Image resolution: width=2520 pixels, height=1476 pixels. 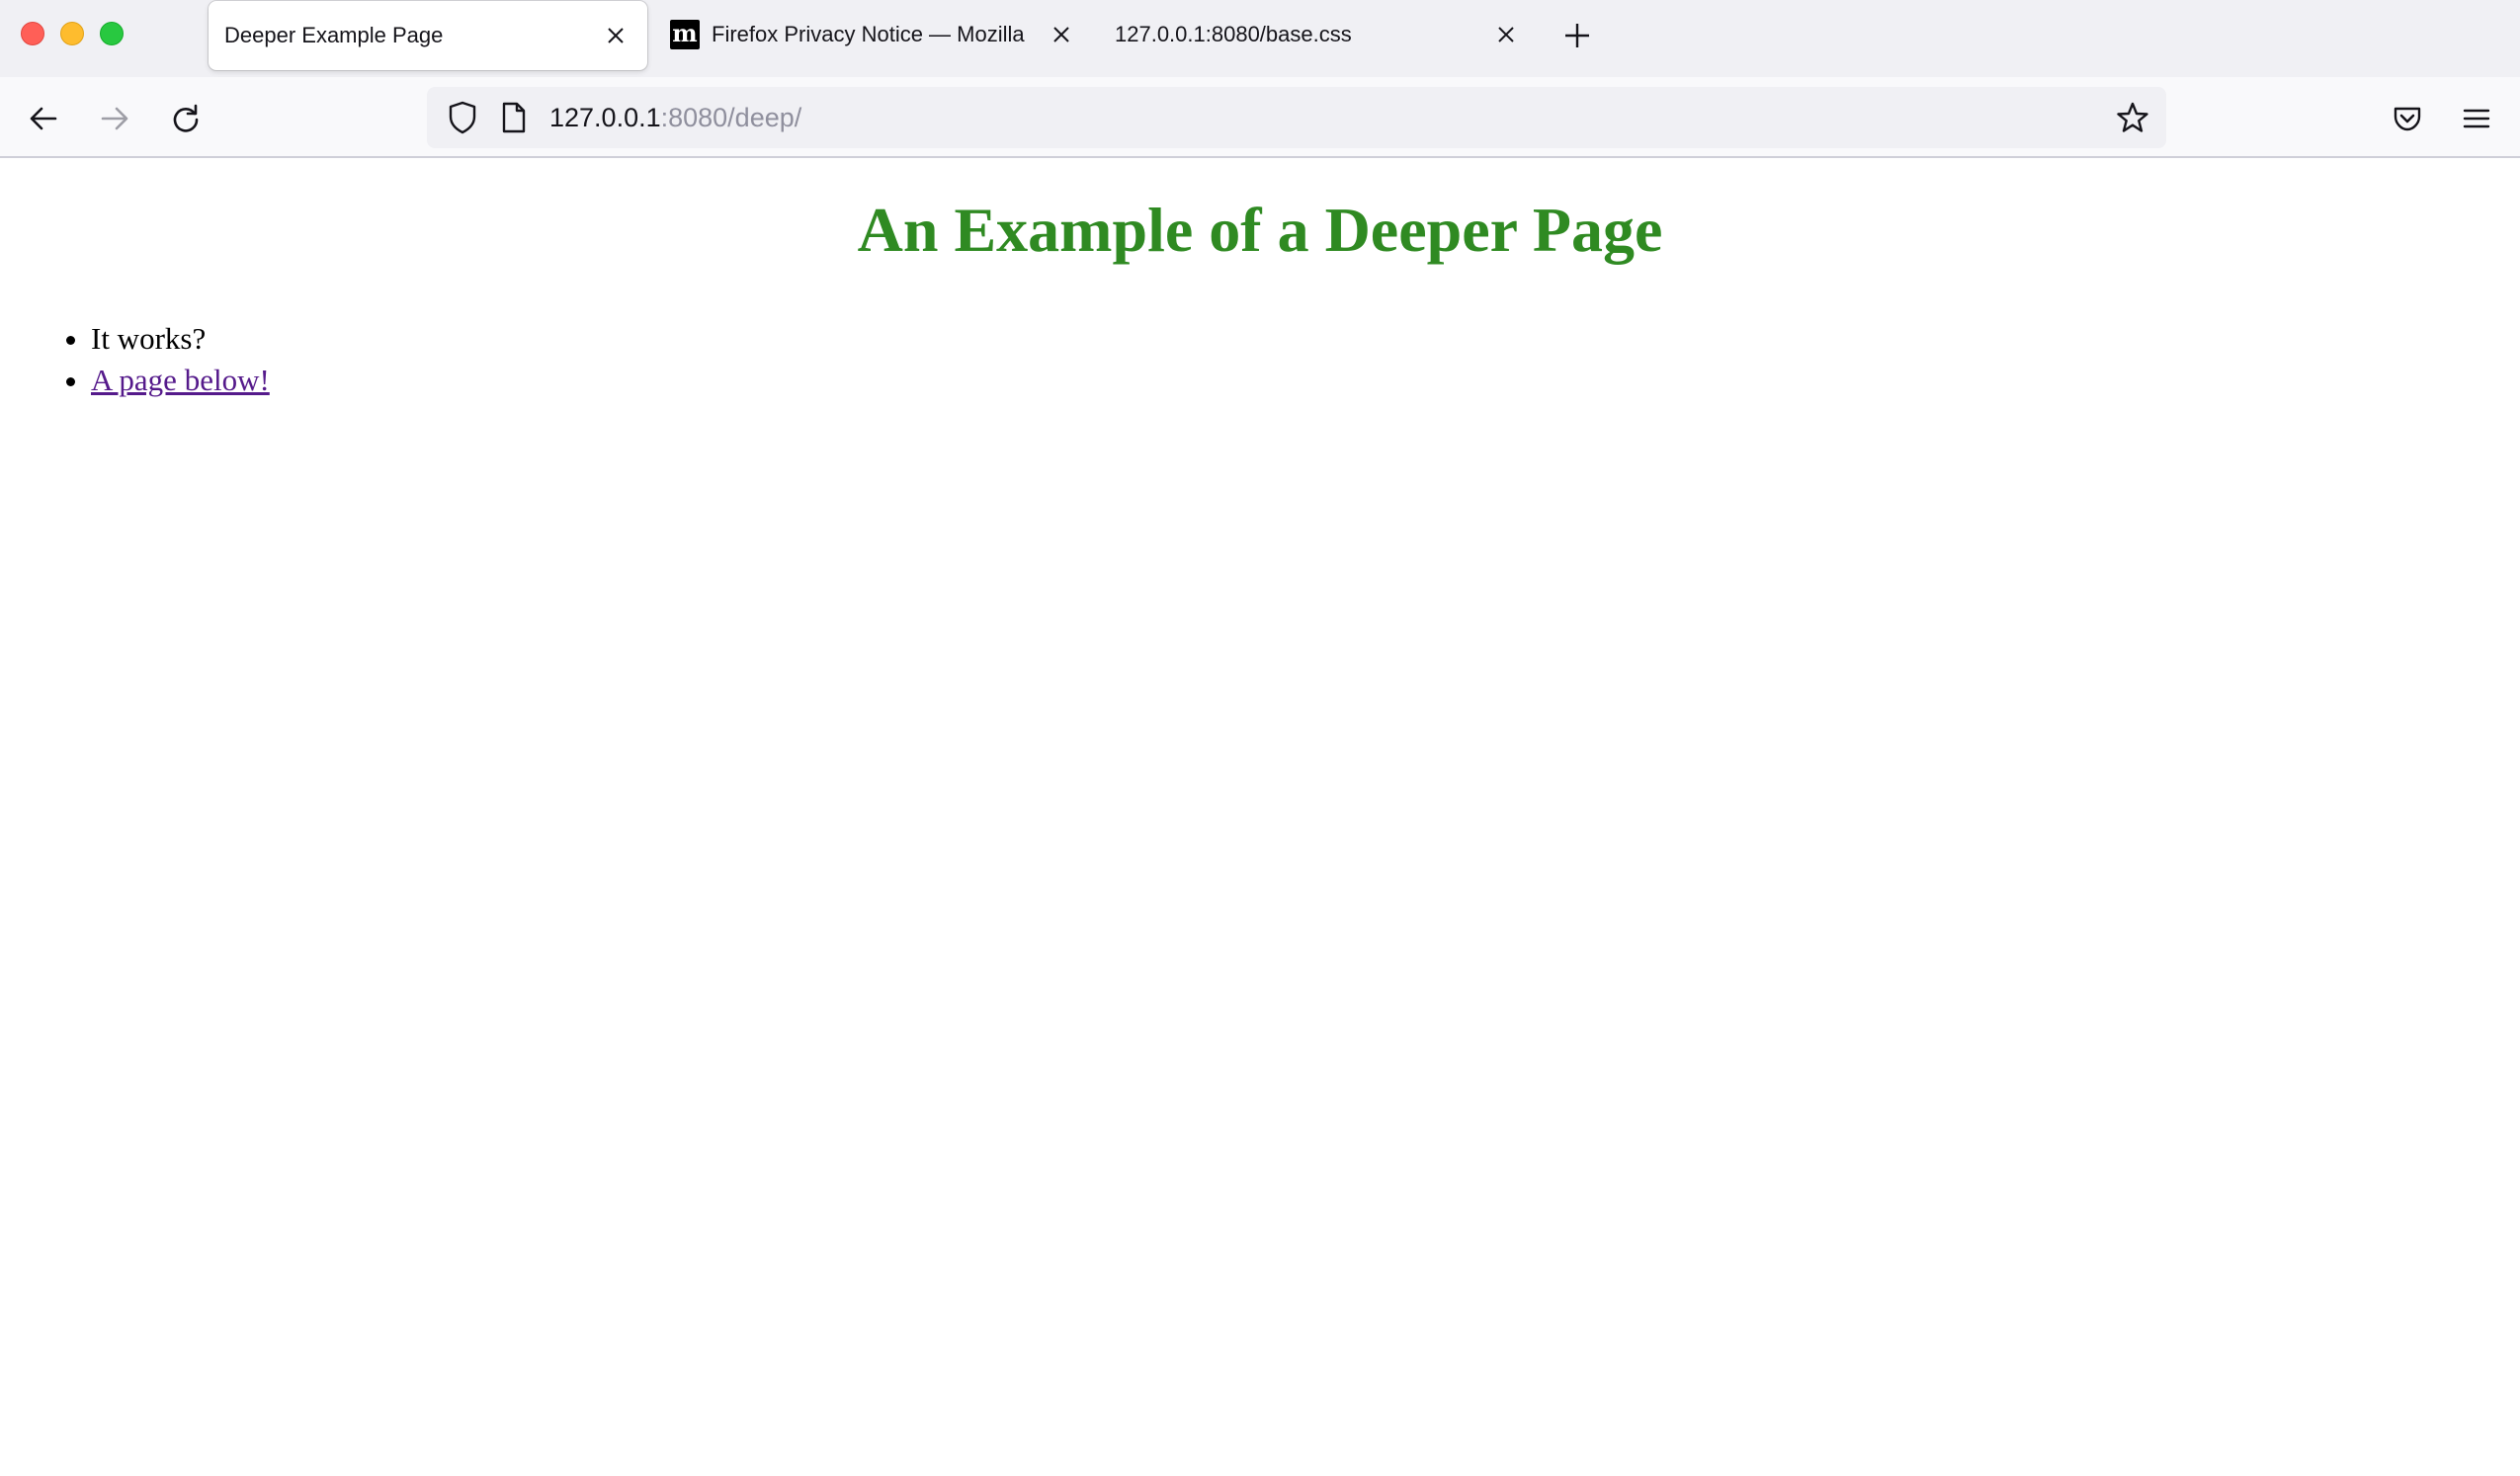 I want to click on arrow-right-icon, so click(x=114, y=118).